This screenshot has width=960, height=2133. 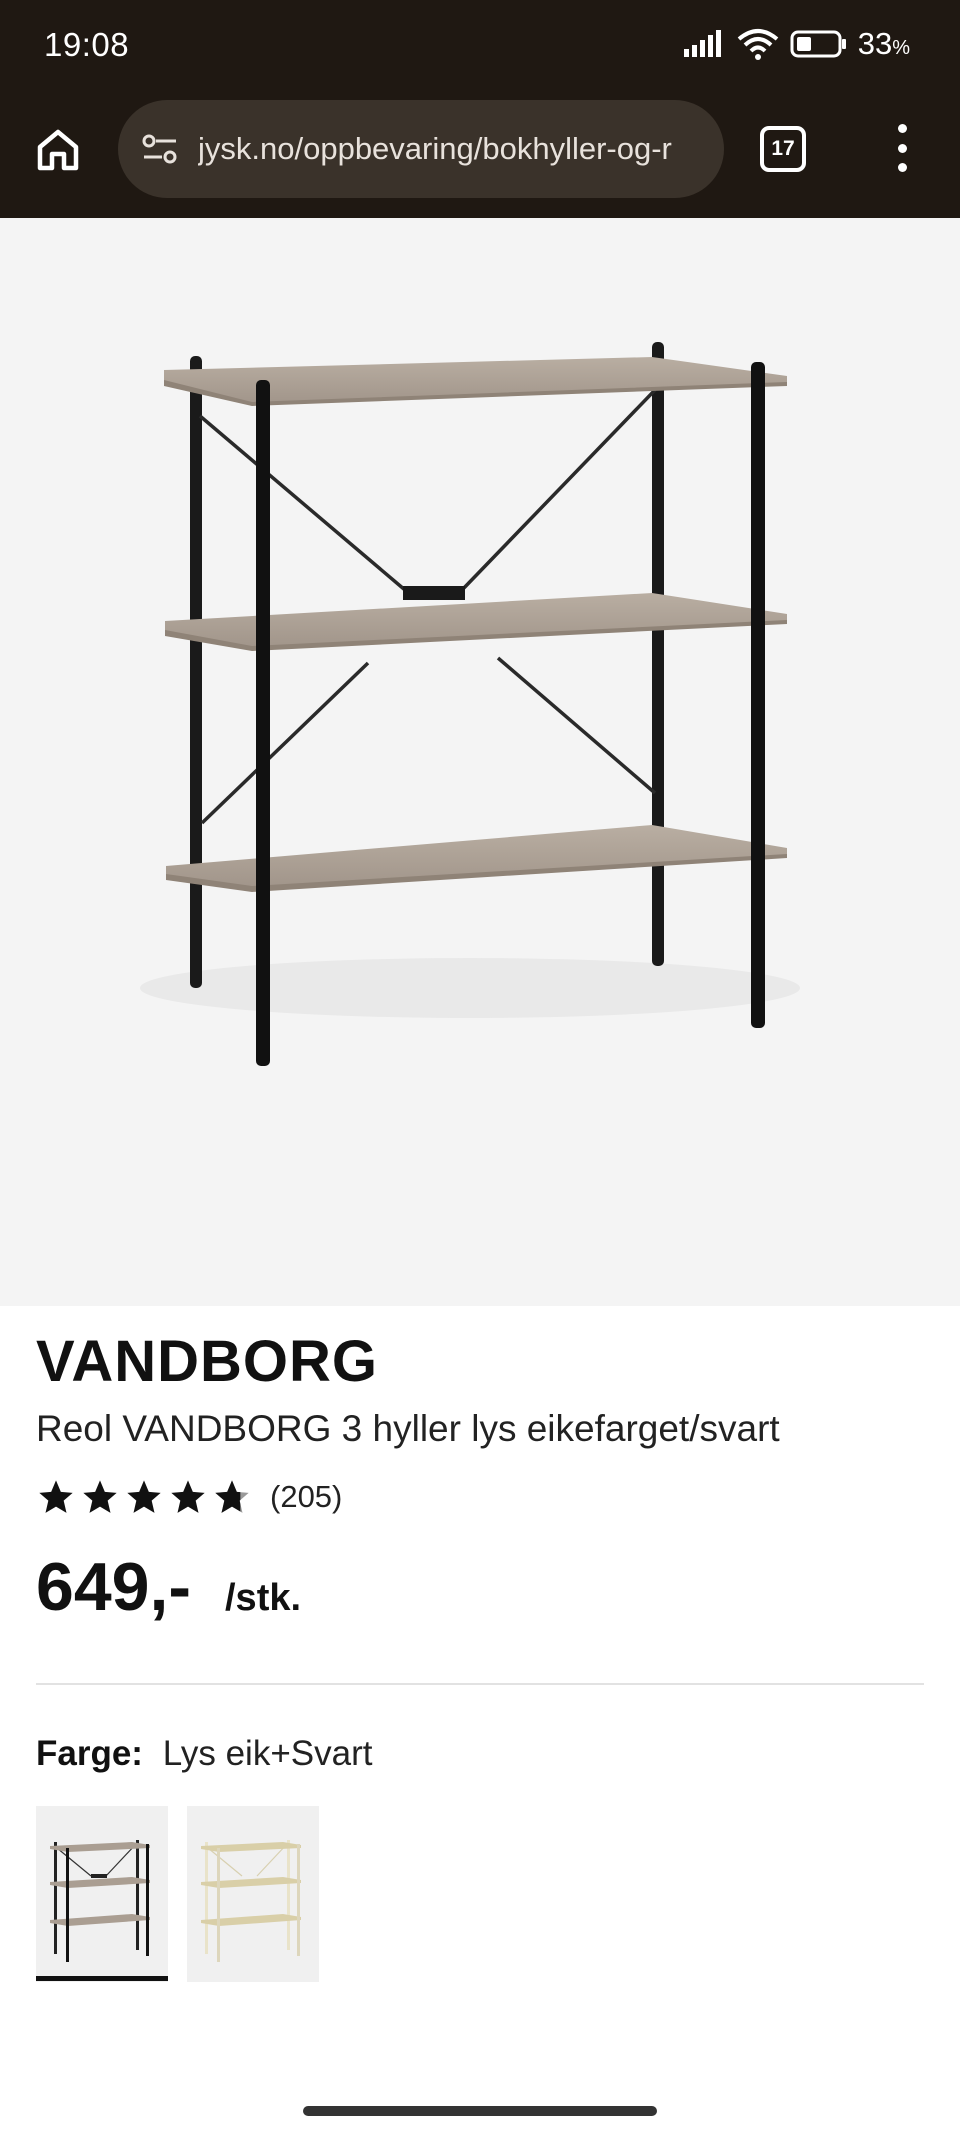 What do you see at coordinates (758, 44) in the screenshot?
I see `wifi-icon` at bounding box center [758, 44].